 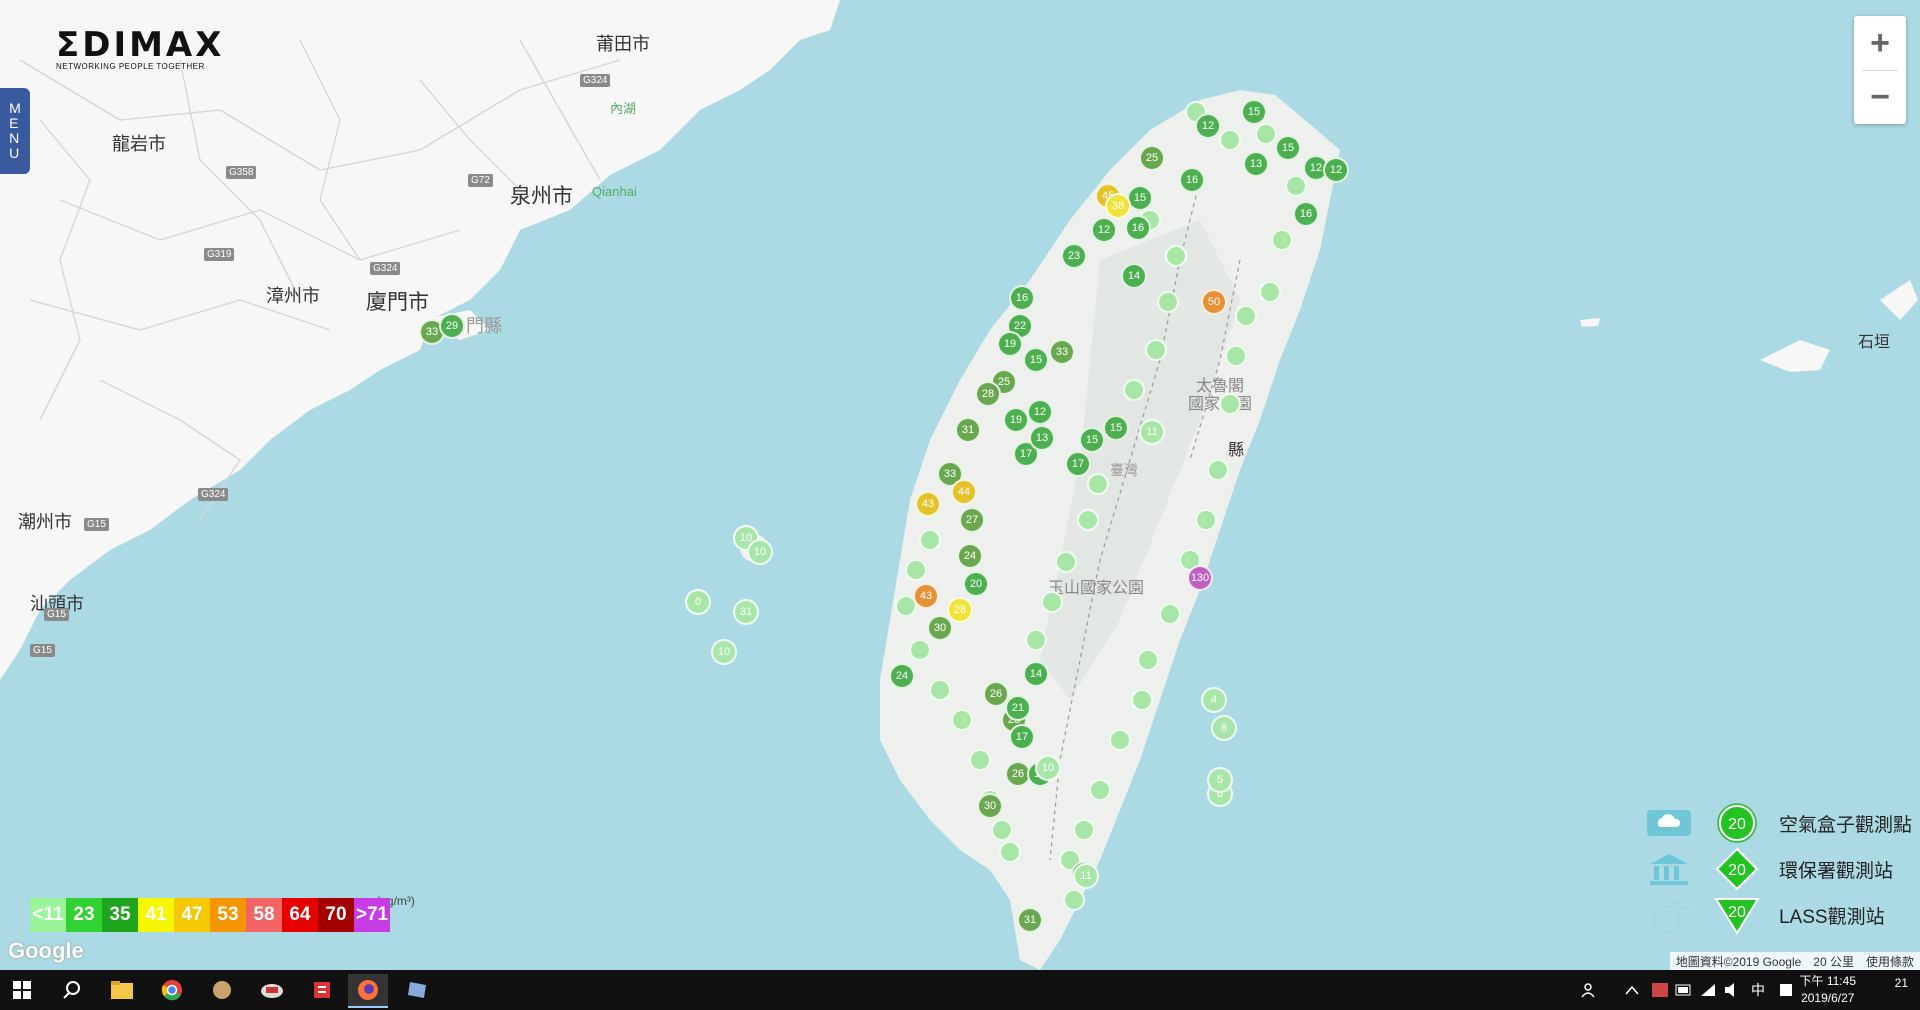 What do you see at coordinates (1739, 961) in the screenshot?
I see `map-data-credit: 地圖資料©2019 Google` at bounding box center [1739, 961].